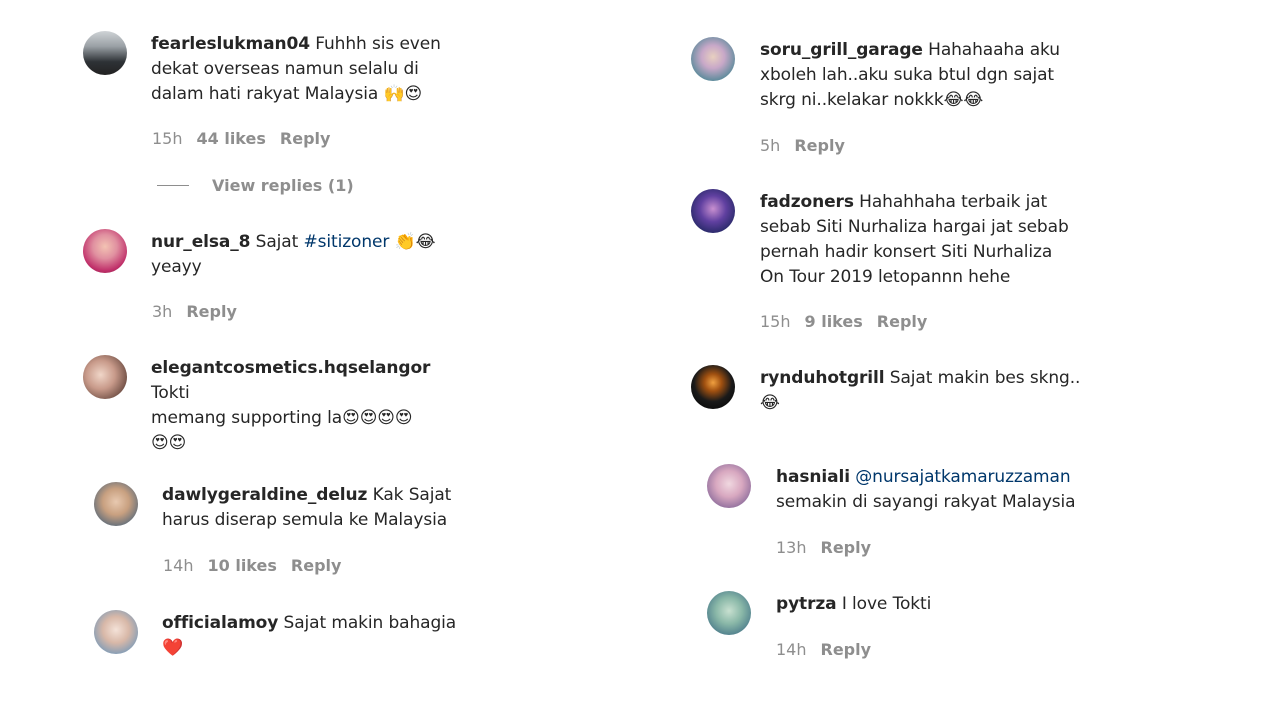 The width and height of the screenshot is (1280, 720). I want to click on comment-meta: 5h Reply, so click(809, 145).